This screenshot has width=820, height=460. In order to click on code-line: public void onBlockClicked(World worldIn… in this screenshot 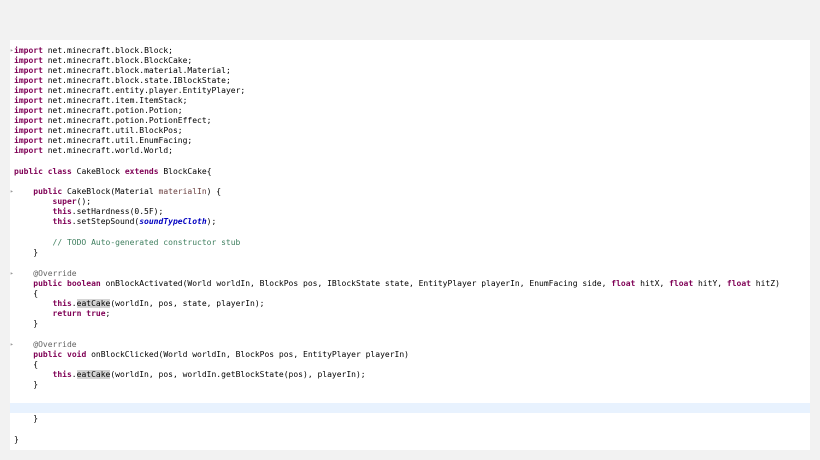, I will do `click(410, 355)`.